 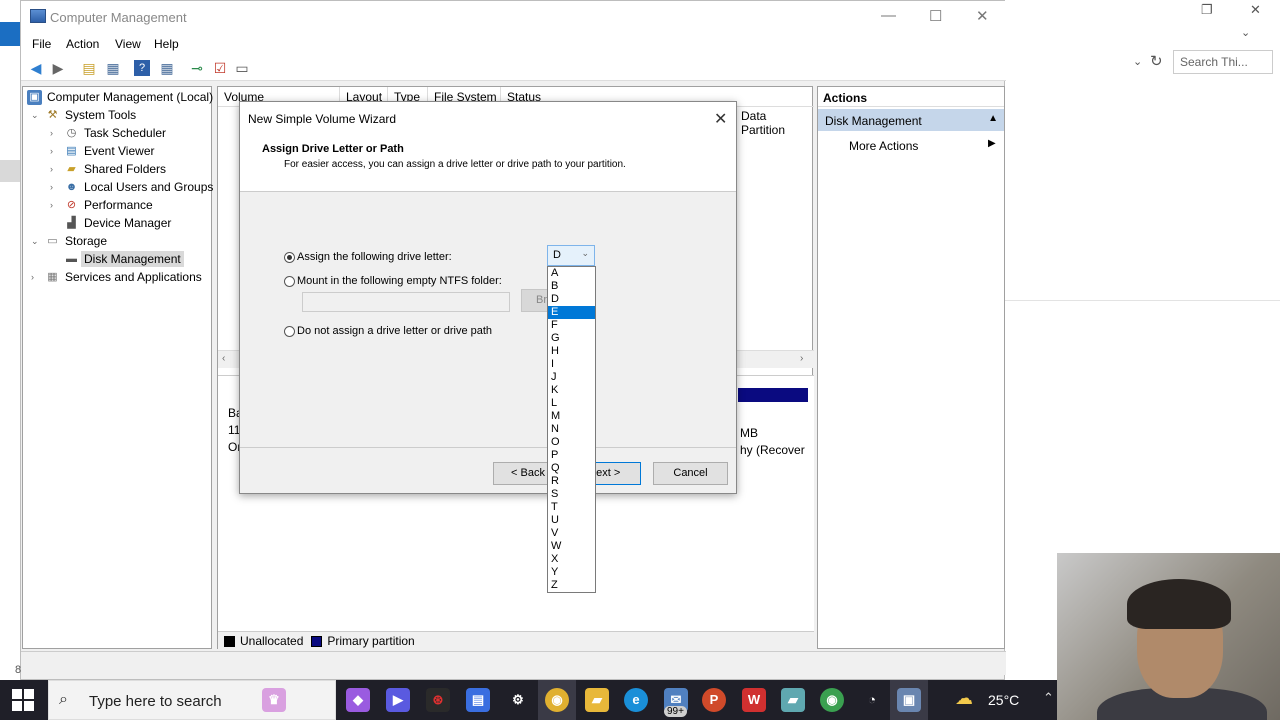 What do you see at coordinates (883, 146) in the screenshot?
I see `more-actions-link: More Actions` at bounding box center [883, 146].